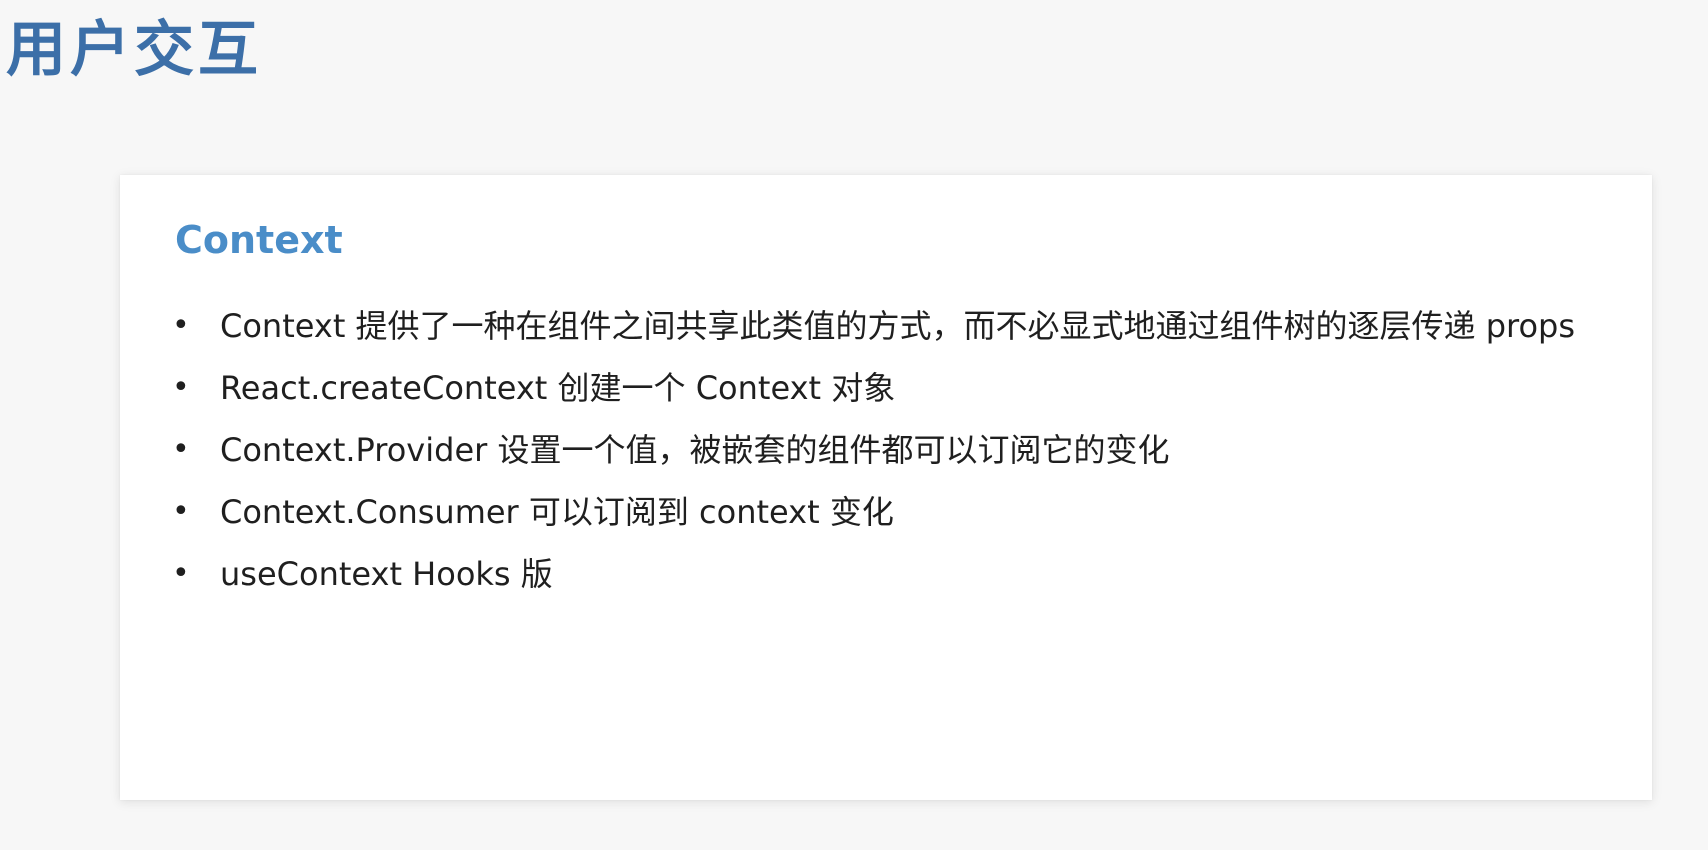  What do you see at coordinates (557, 512) in the screenshot?
I see `bullet-text: Context.Consumer 可以订阅到 context 变化` at bounding box center [557, 512].